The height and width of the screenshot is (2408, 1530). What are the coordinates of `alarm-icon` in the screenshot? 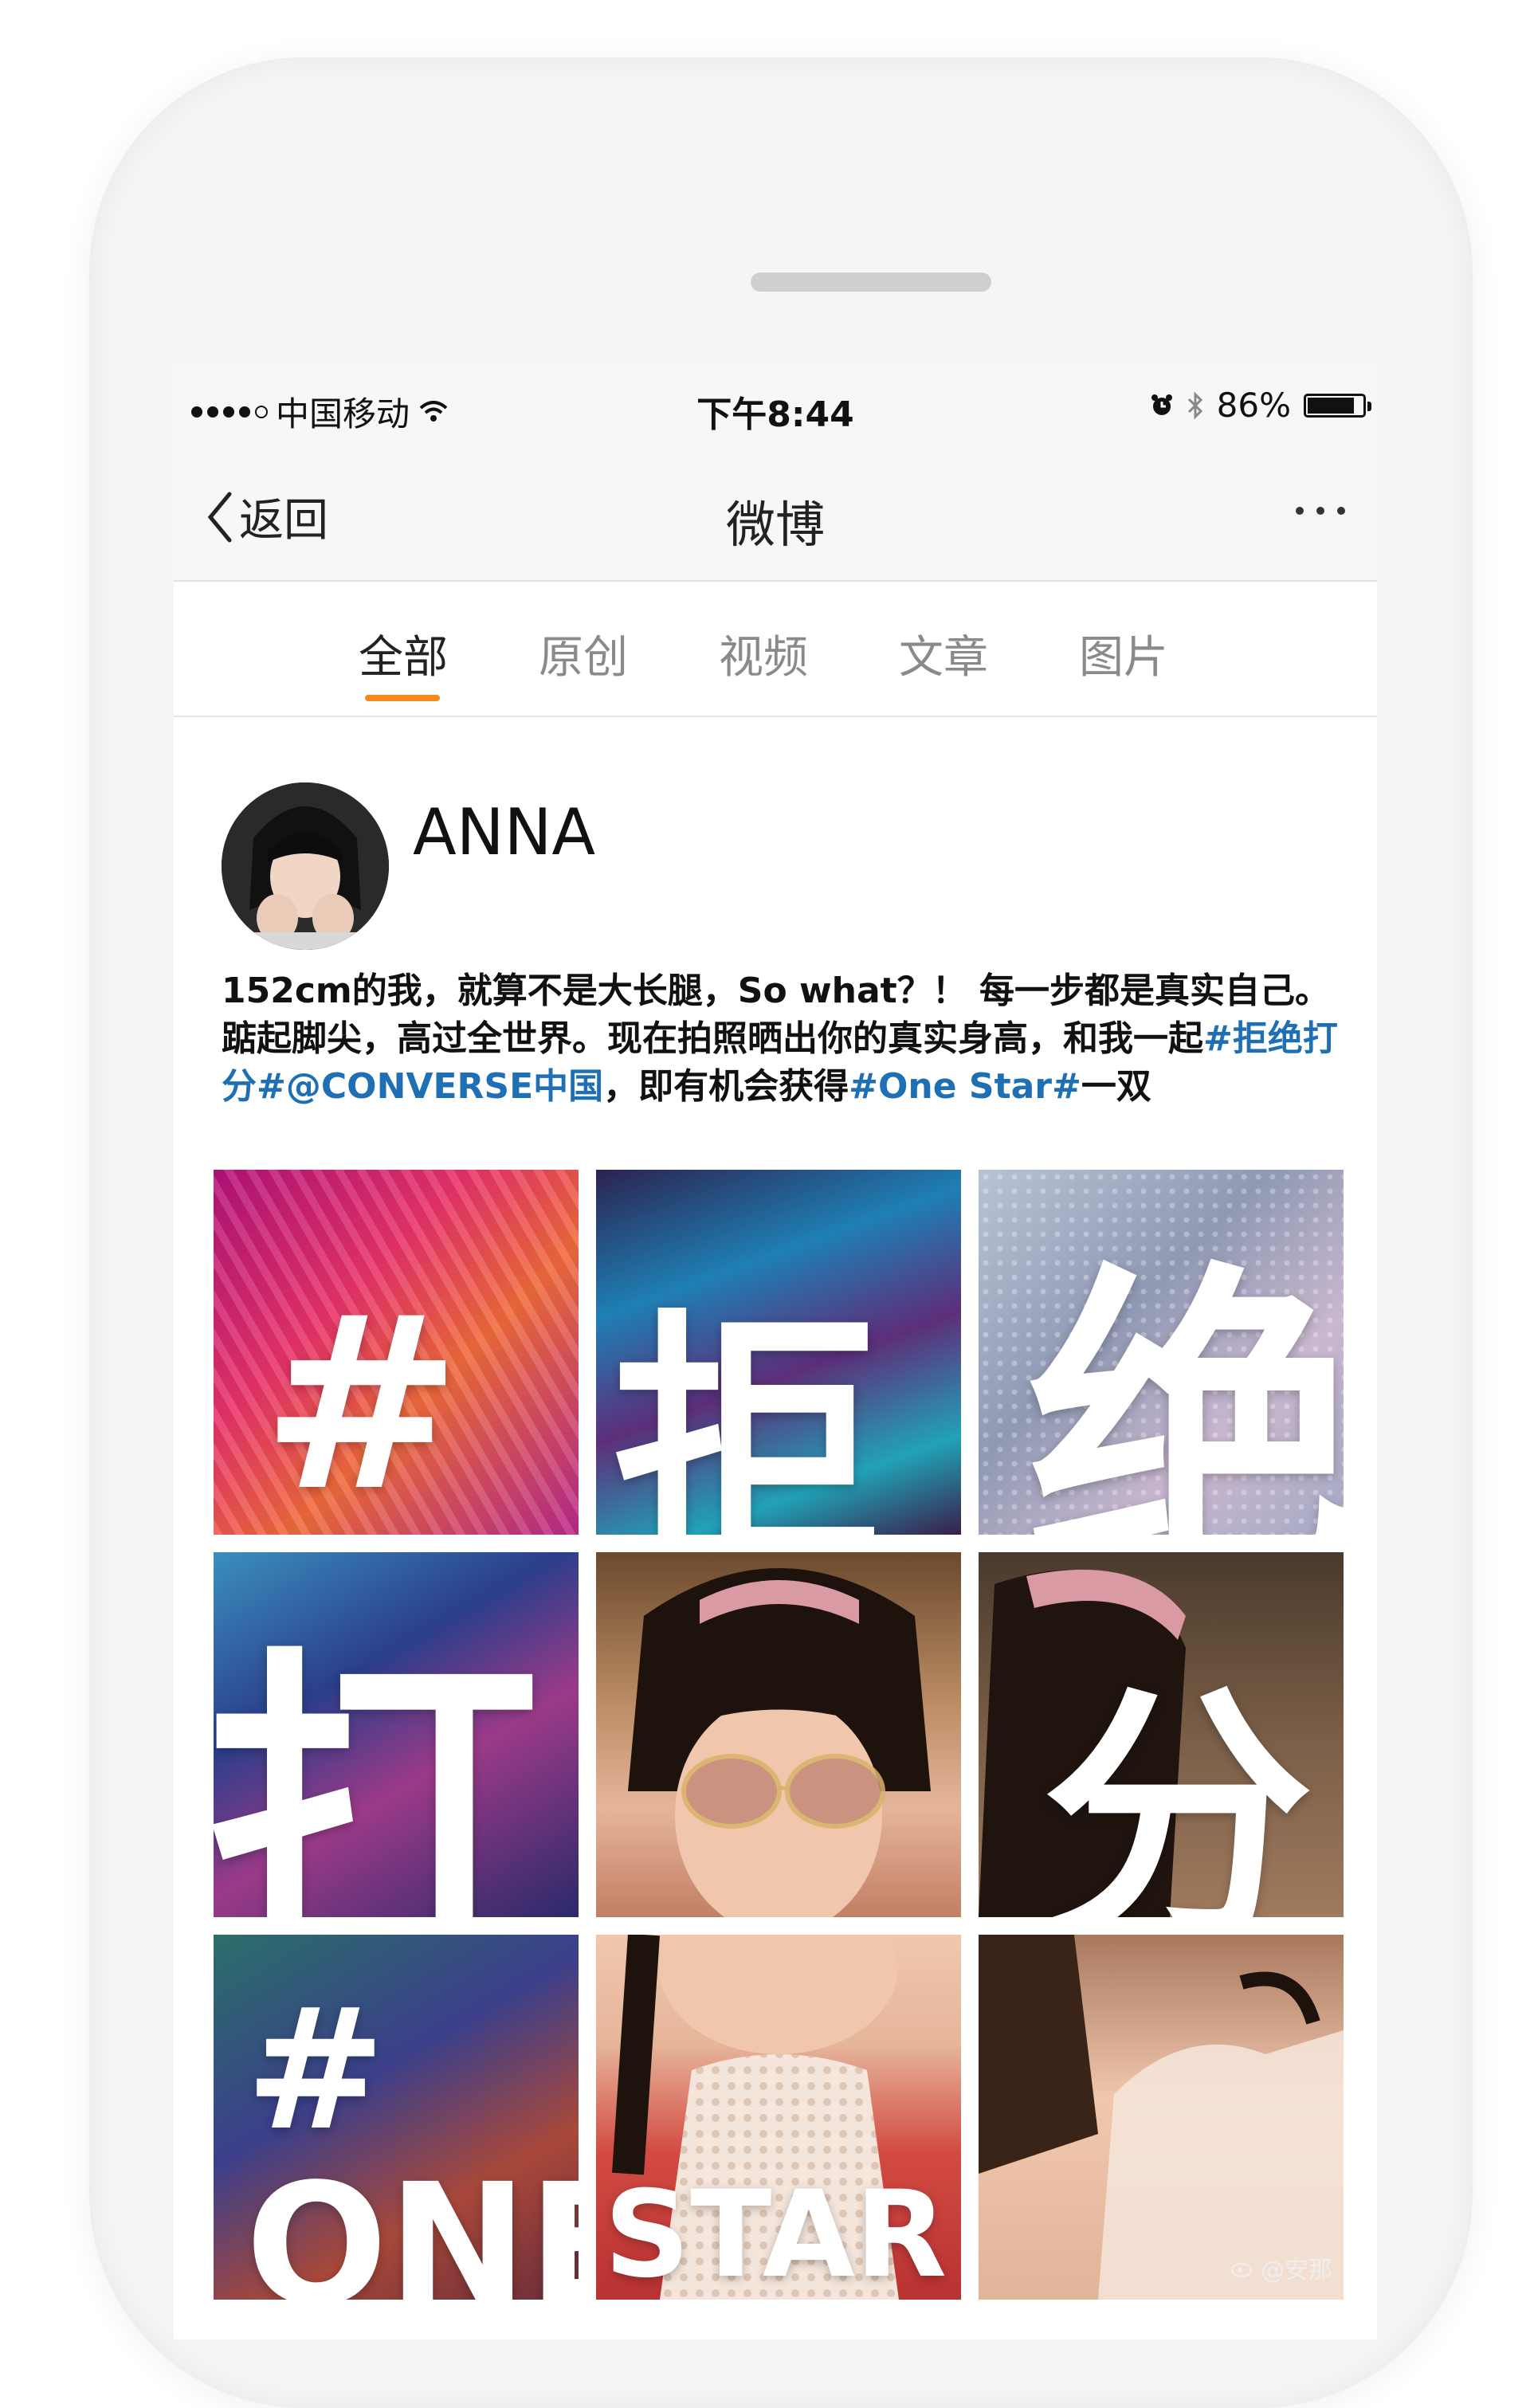 It's located at (1161, 404).